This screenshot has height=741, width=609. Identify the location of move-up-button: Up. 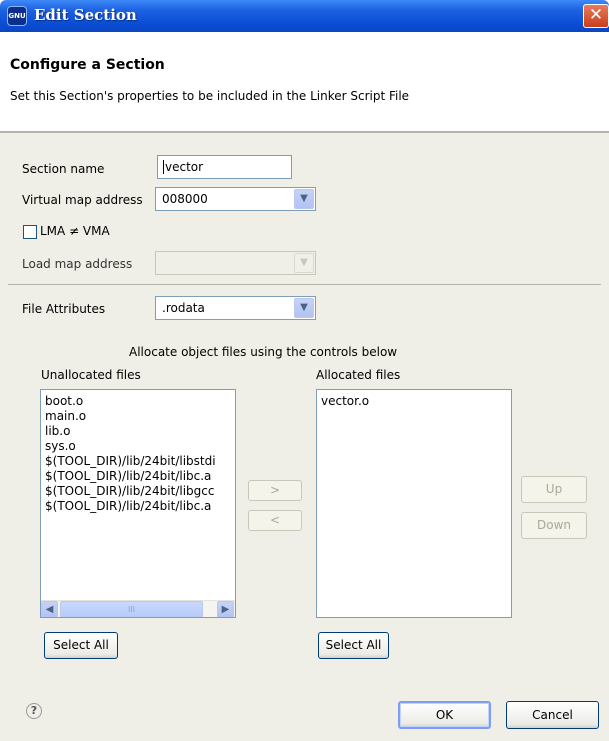
(554, 489).